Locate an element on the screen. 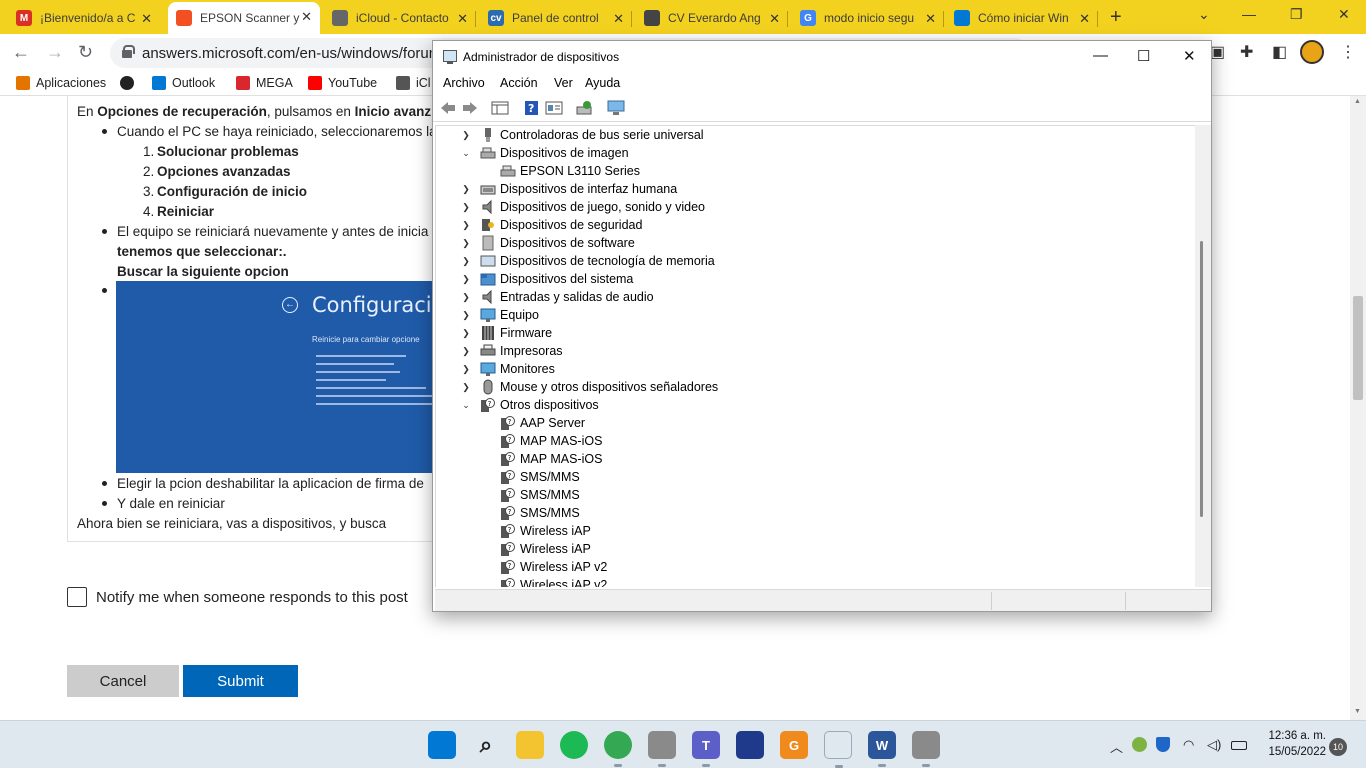  volume-icon: ◁) is located at coordinates (1214, 745).